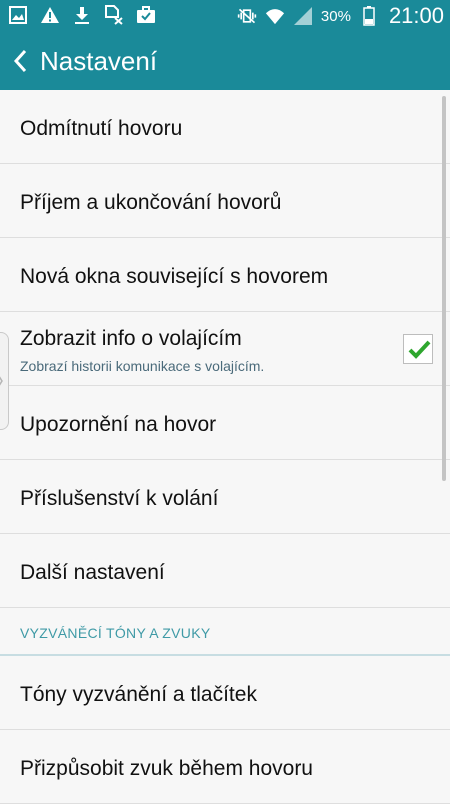  I want to click on setting-call-accessories: Příslušenství k volání, so click(225, 497).